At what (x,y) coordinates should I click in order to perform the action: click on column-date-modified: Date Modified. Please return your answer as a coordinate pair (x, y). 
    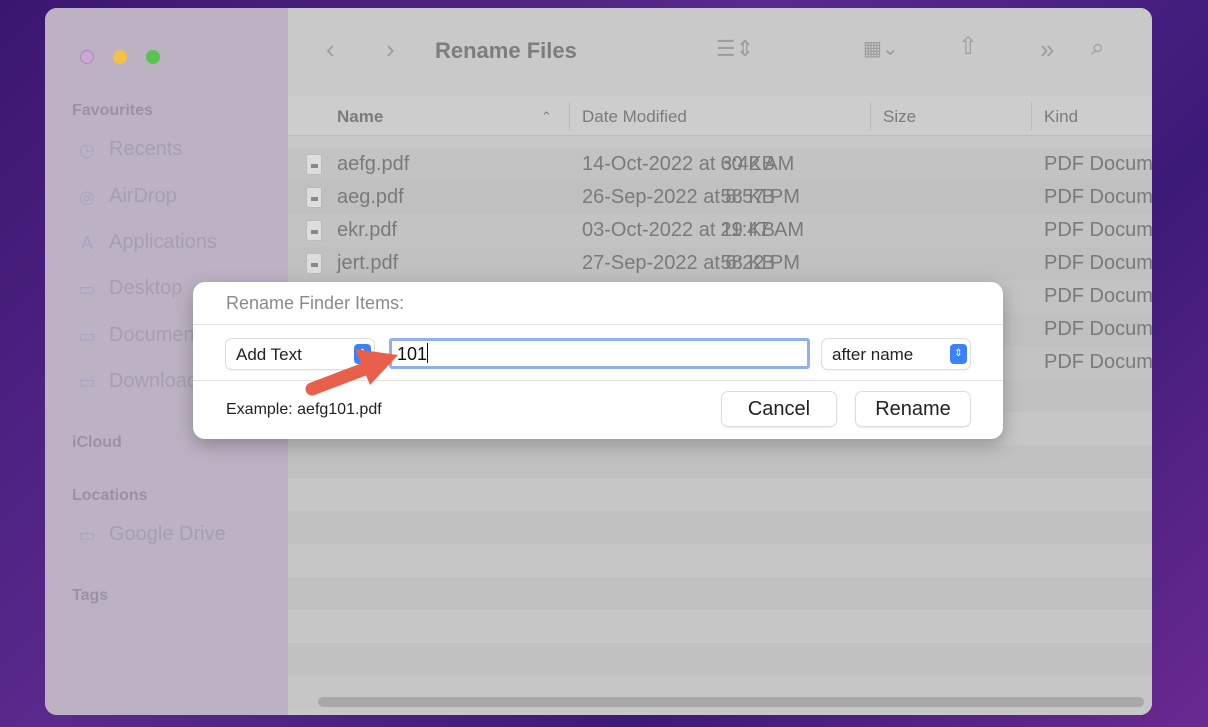
    Looking at the image, I should click on (634, 117).